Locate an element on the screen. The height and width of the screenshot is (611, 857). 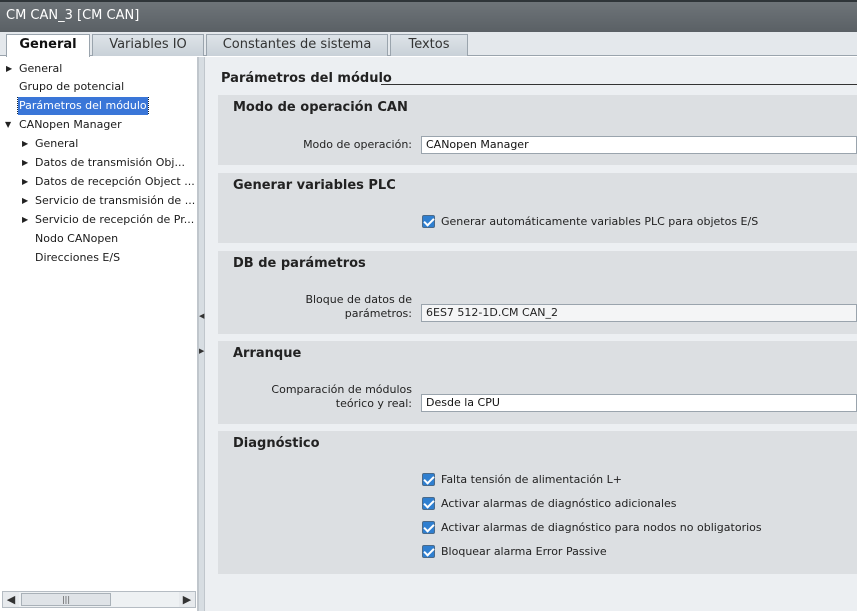
tab-constantes-de-sistema: Constantes de sistema is located at coordinates (297, 45).